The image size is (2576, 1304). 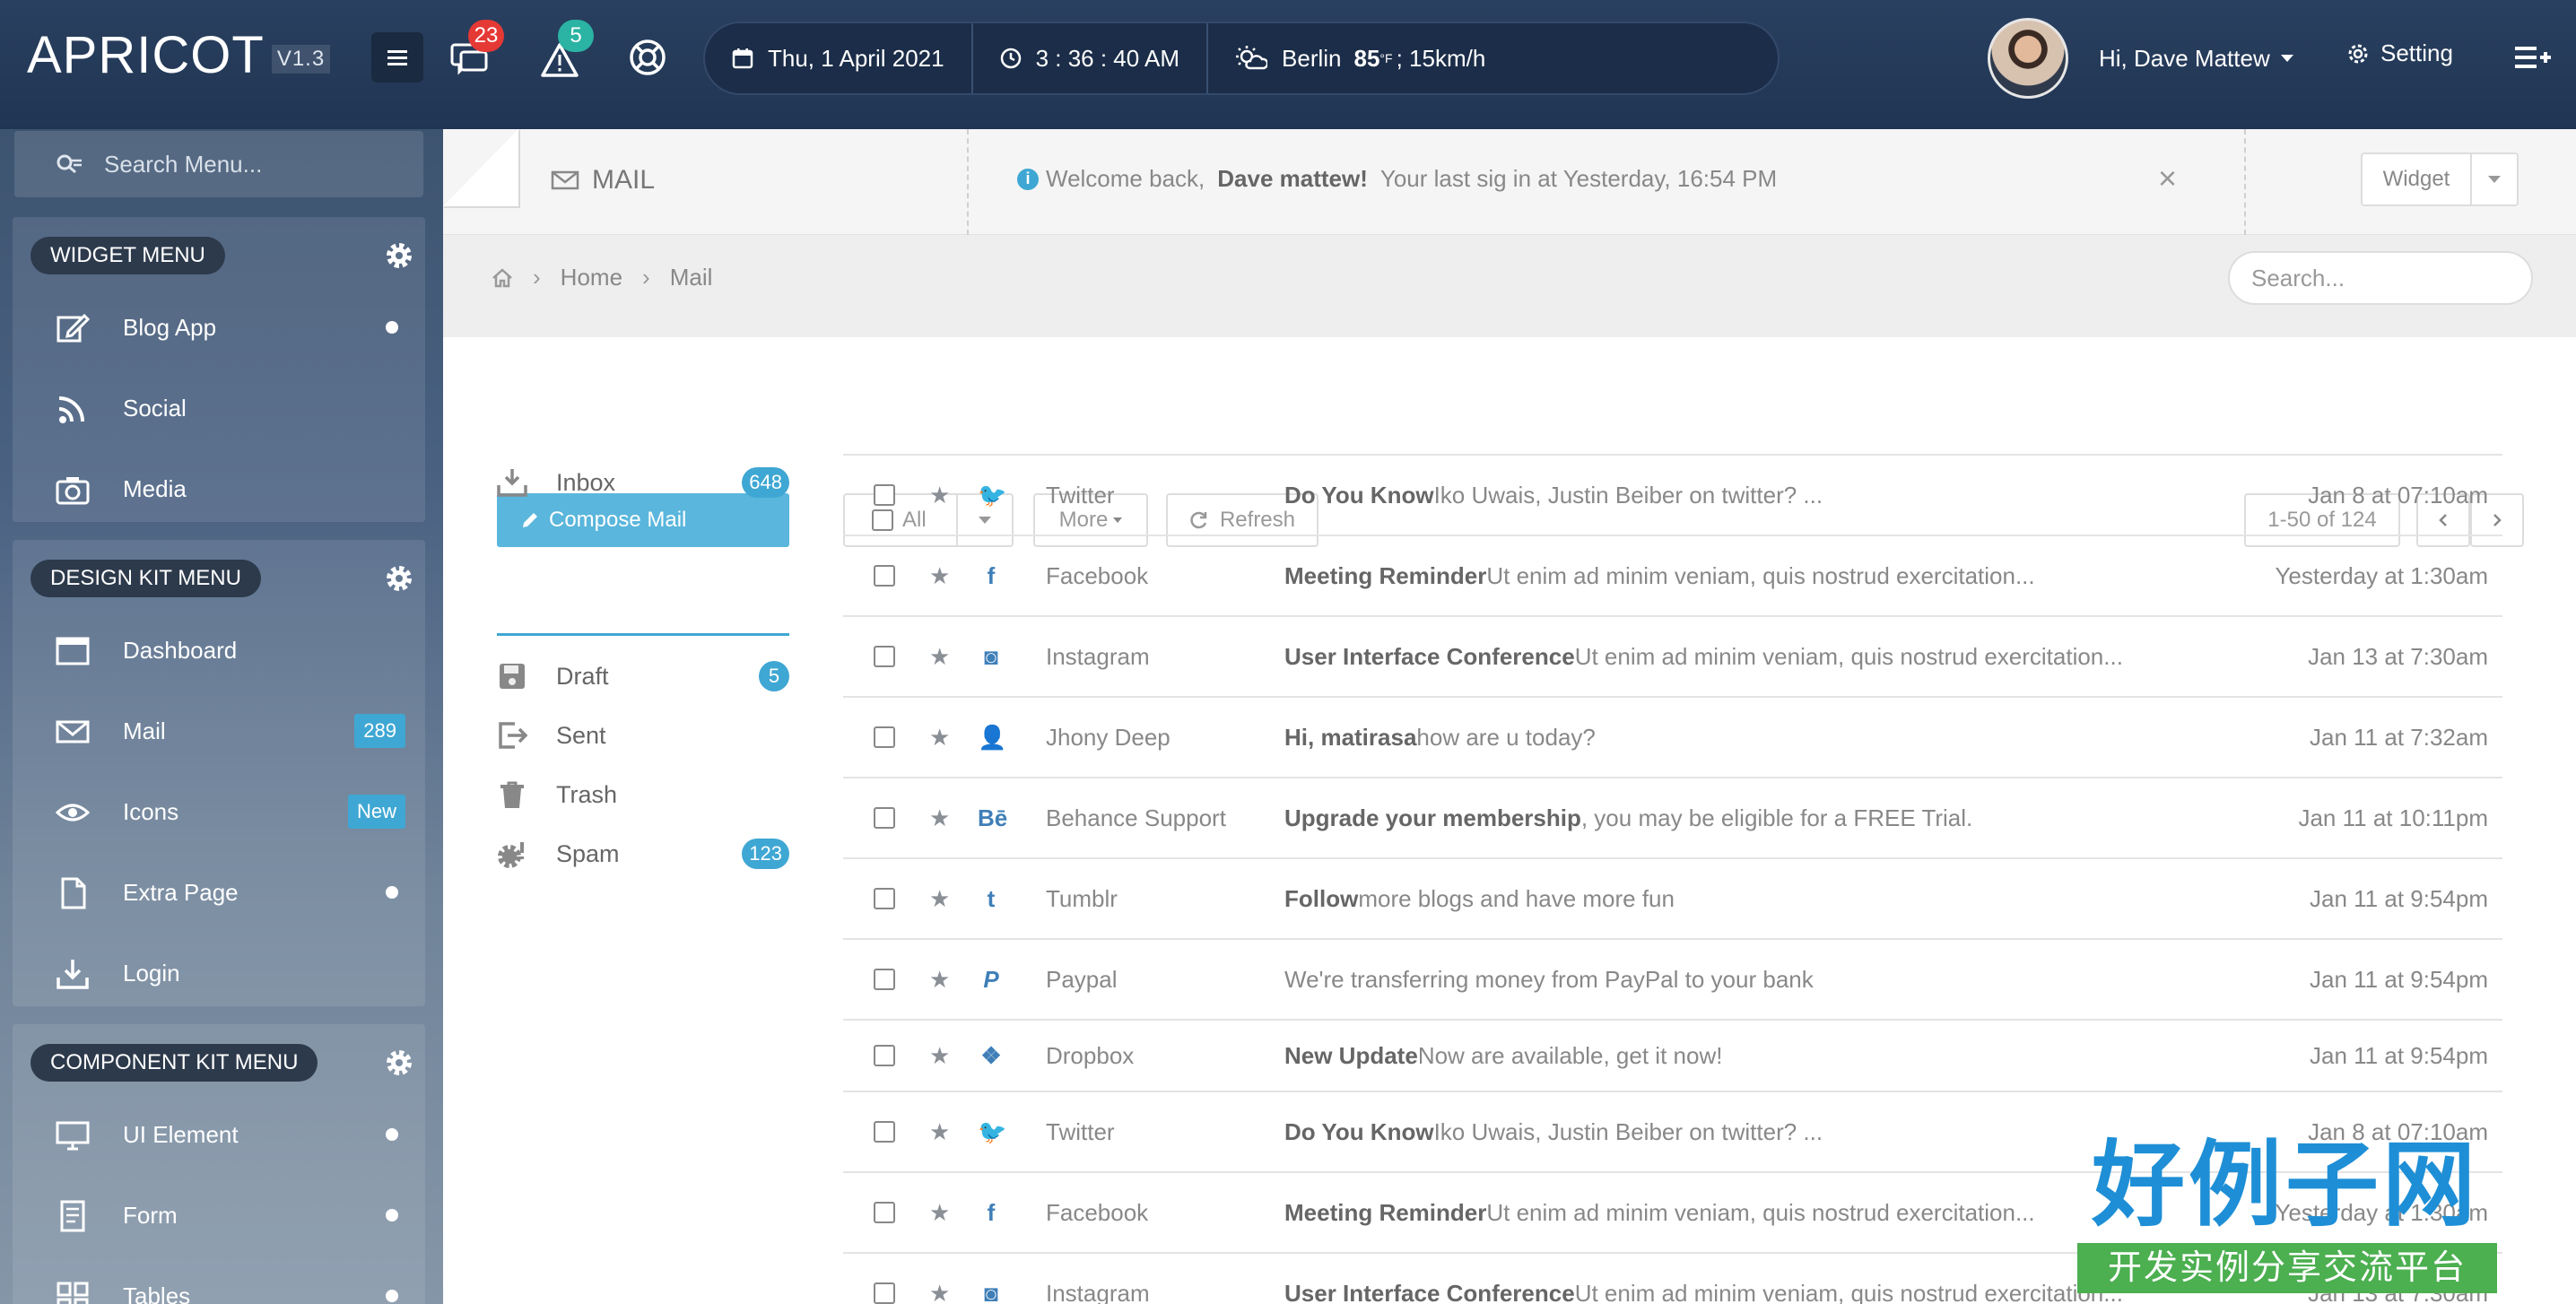 I want to click on mail-subject: Meeting Reminder, so click(x=1385, y=1212).